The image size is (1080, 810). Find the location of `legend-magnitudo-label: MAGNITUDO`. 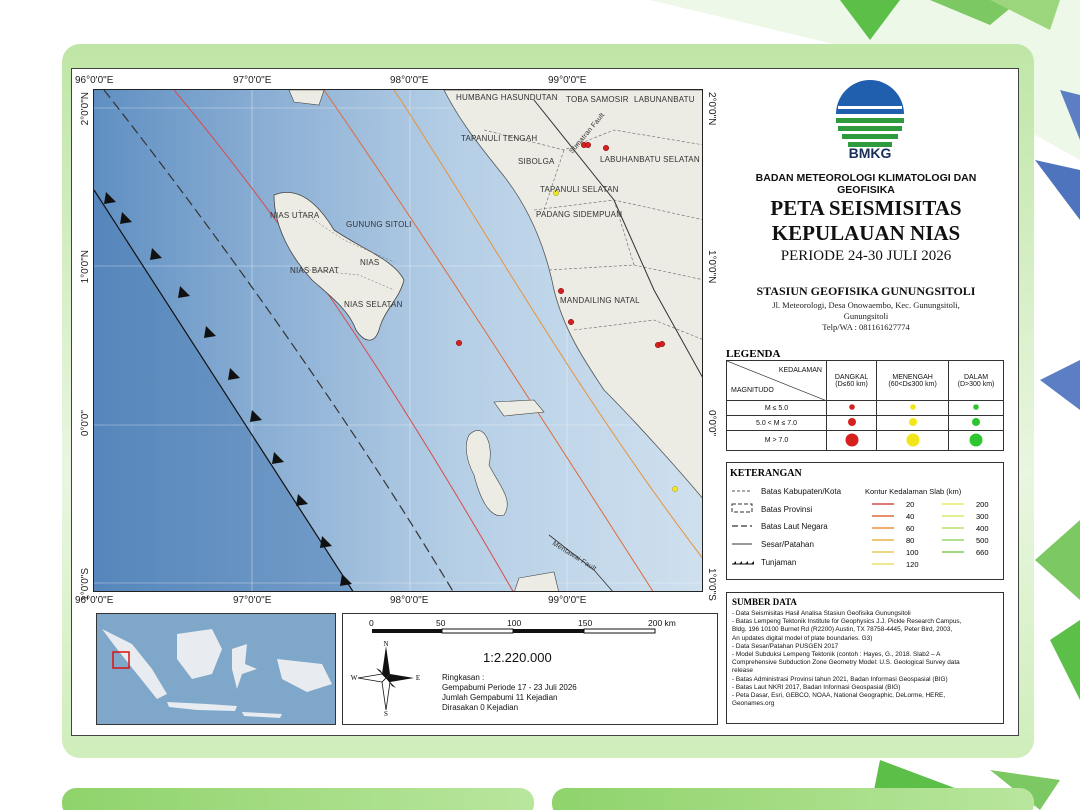

legend-magnitudo-label: MAGNITUDO is located at coordinates (752, 390).